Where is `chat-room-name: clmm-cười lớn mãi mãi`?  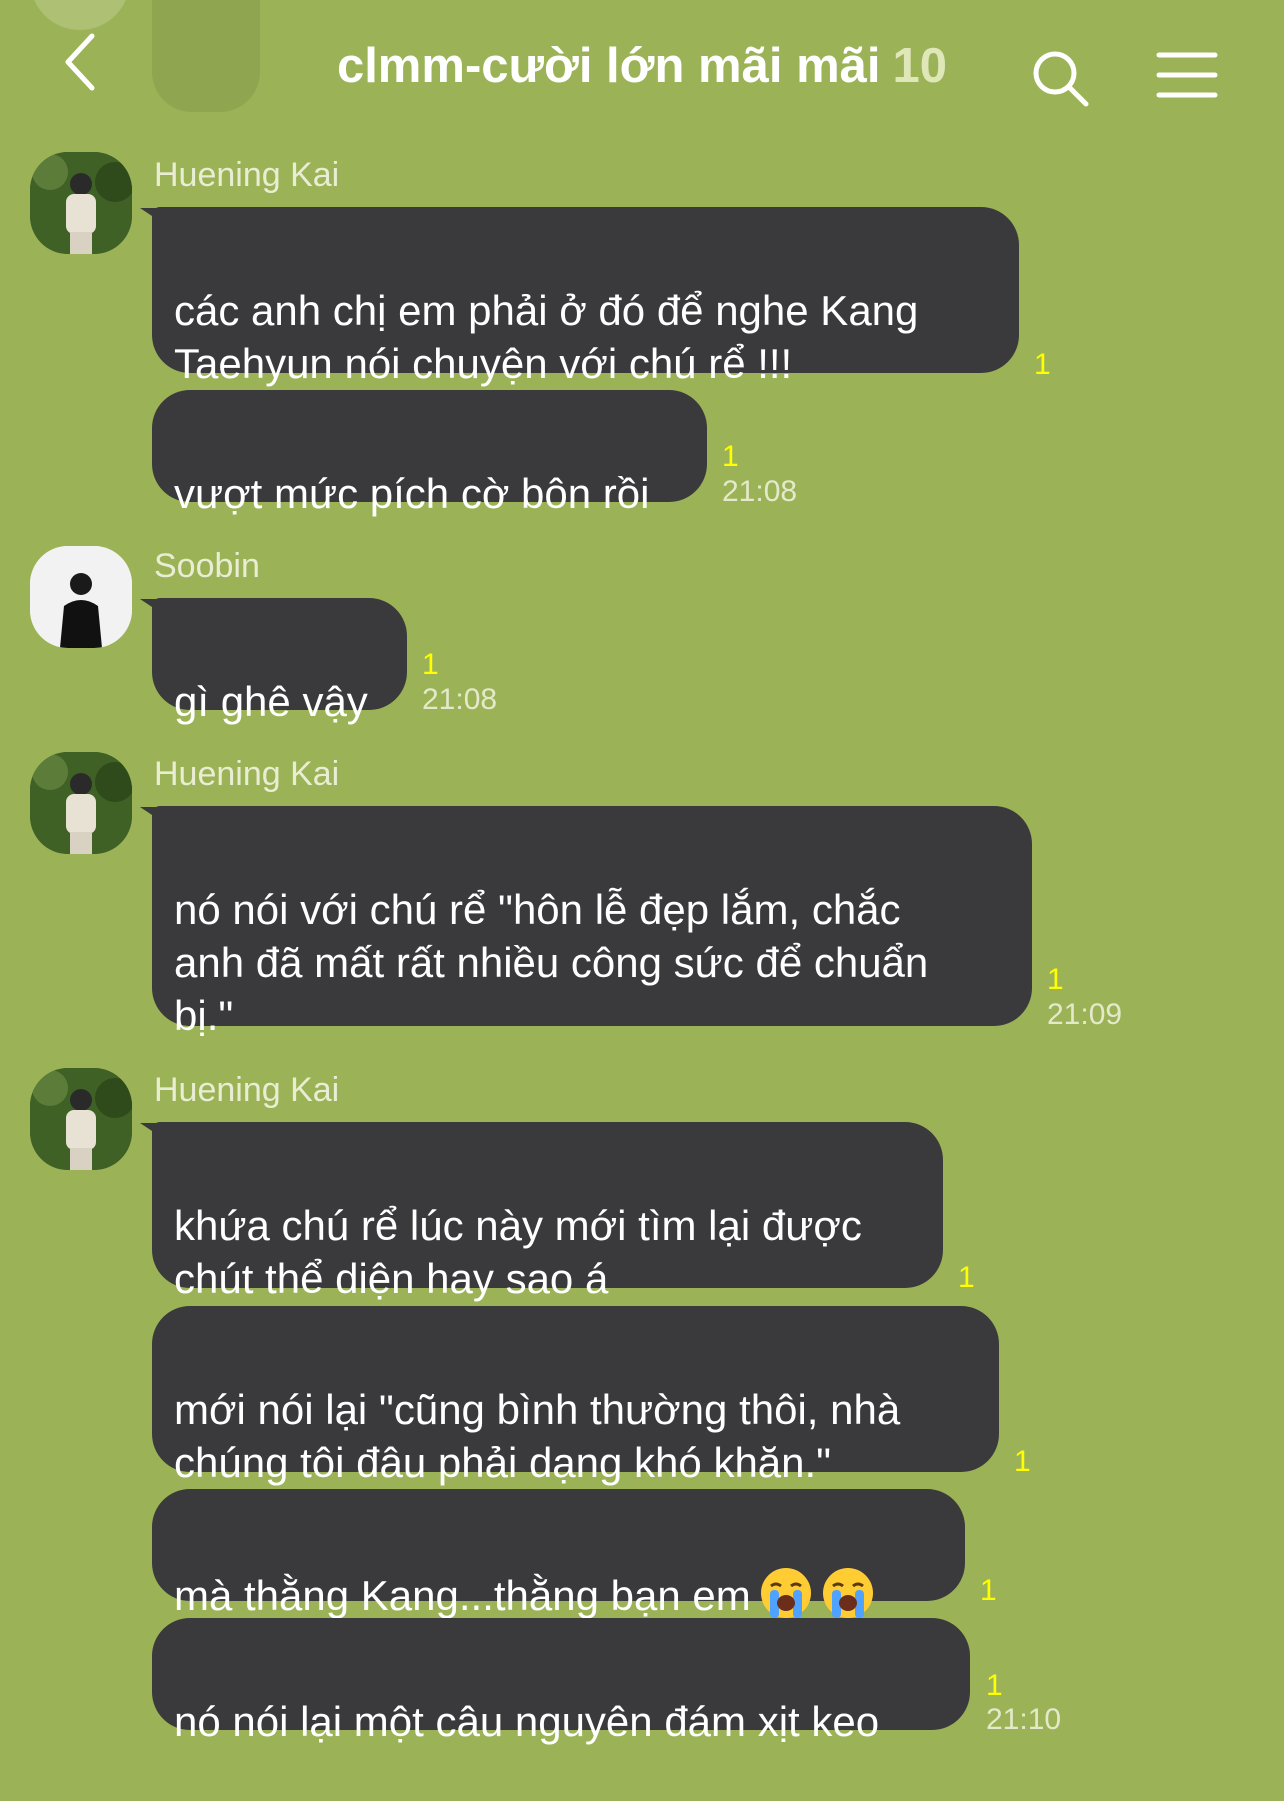
chat-room-name: clmm-cười lớn mãi mãi is located at coordinates (608, 66).